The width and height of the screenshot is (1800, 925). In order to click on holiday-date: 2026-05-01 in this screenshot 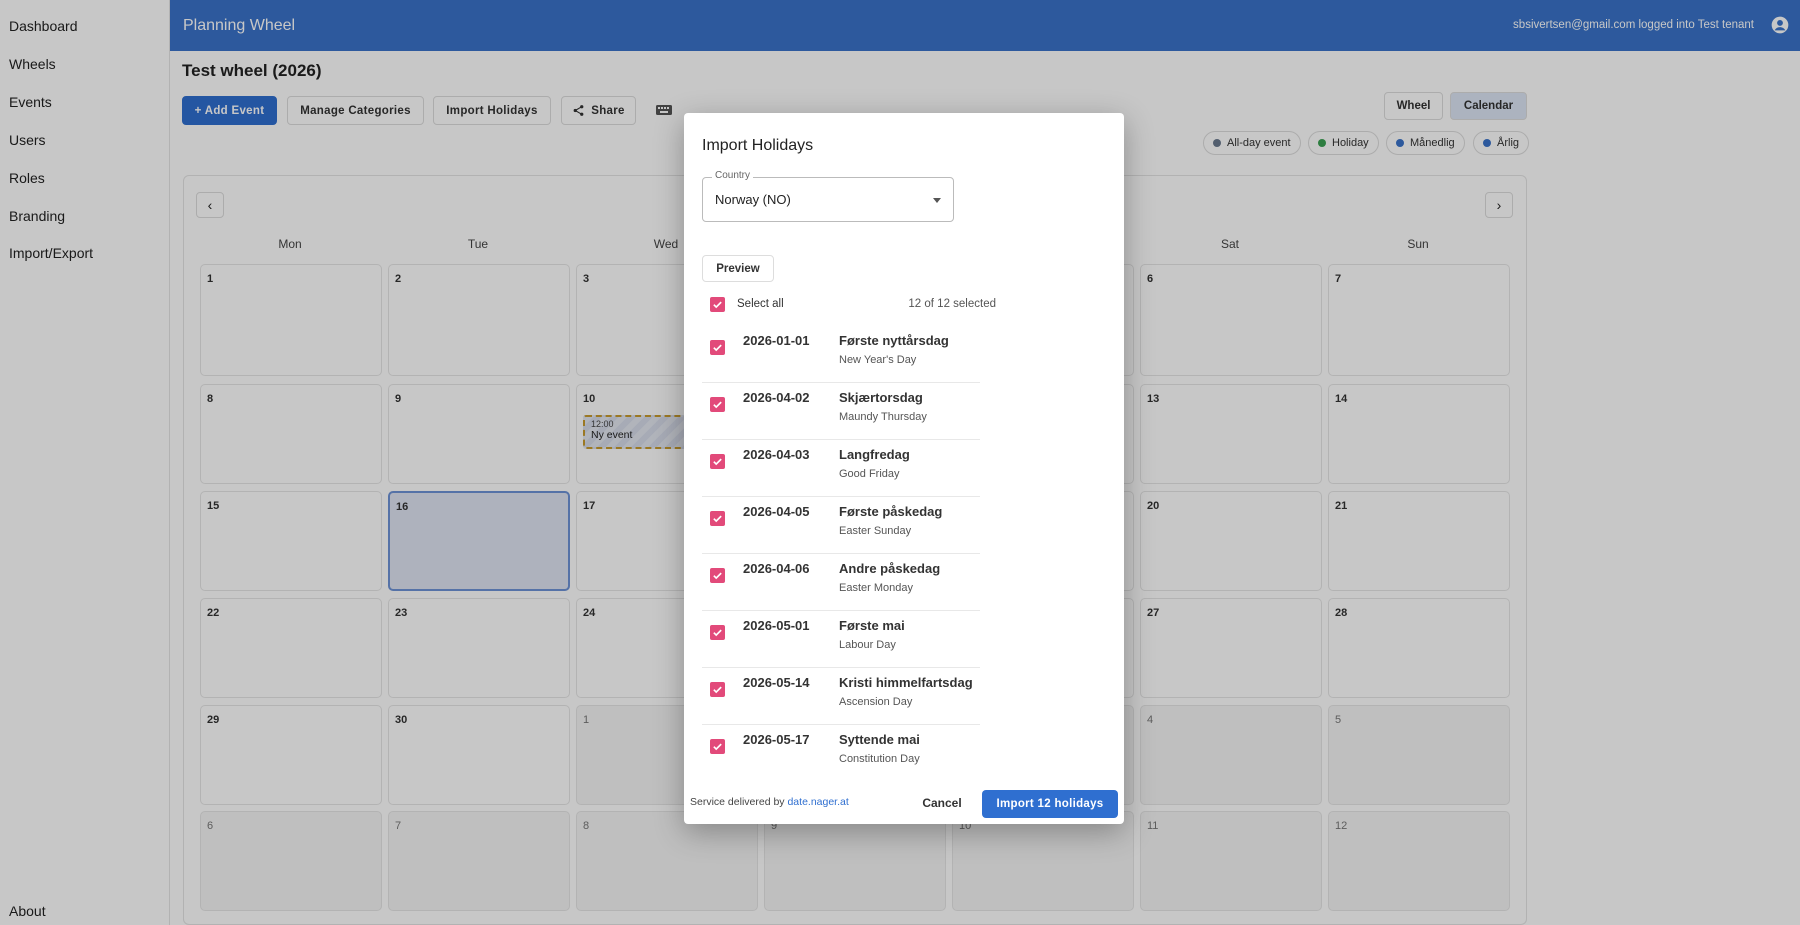, I will do `click(776, 625)`.